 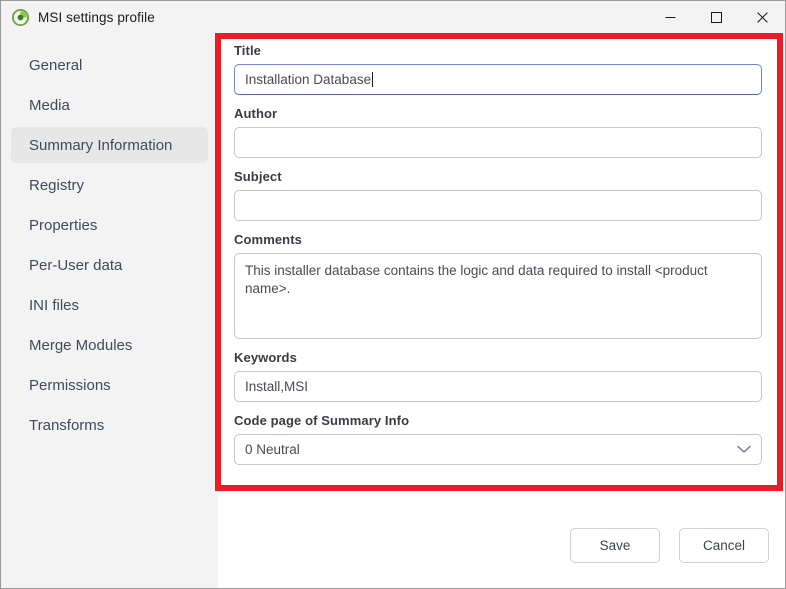 I want to click on author-input, so click(x=498, y=142).